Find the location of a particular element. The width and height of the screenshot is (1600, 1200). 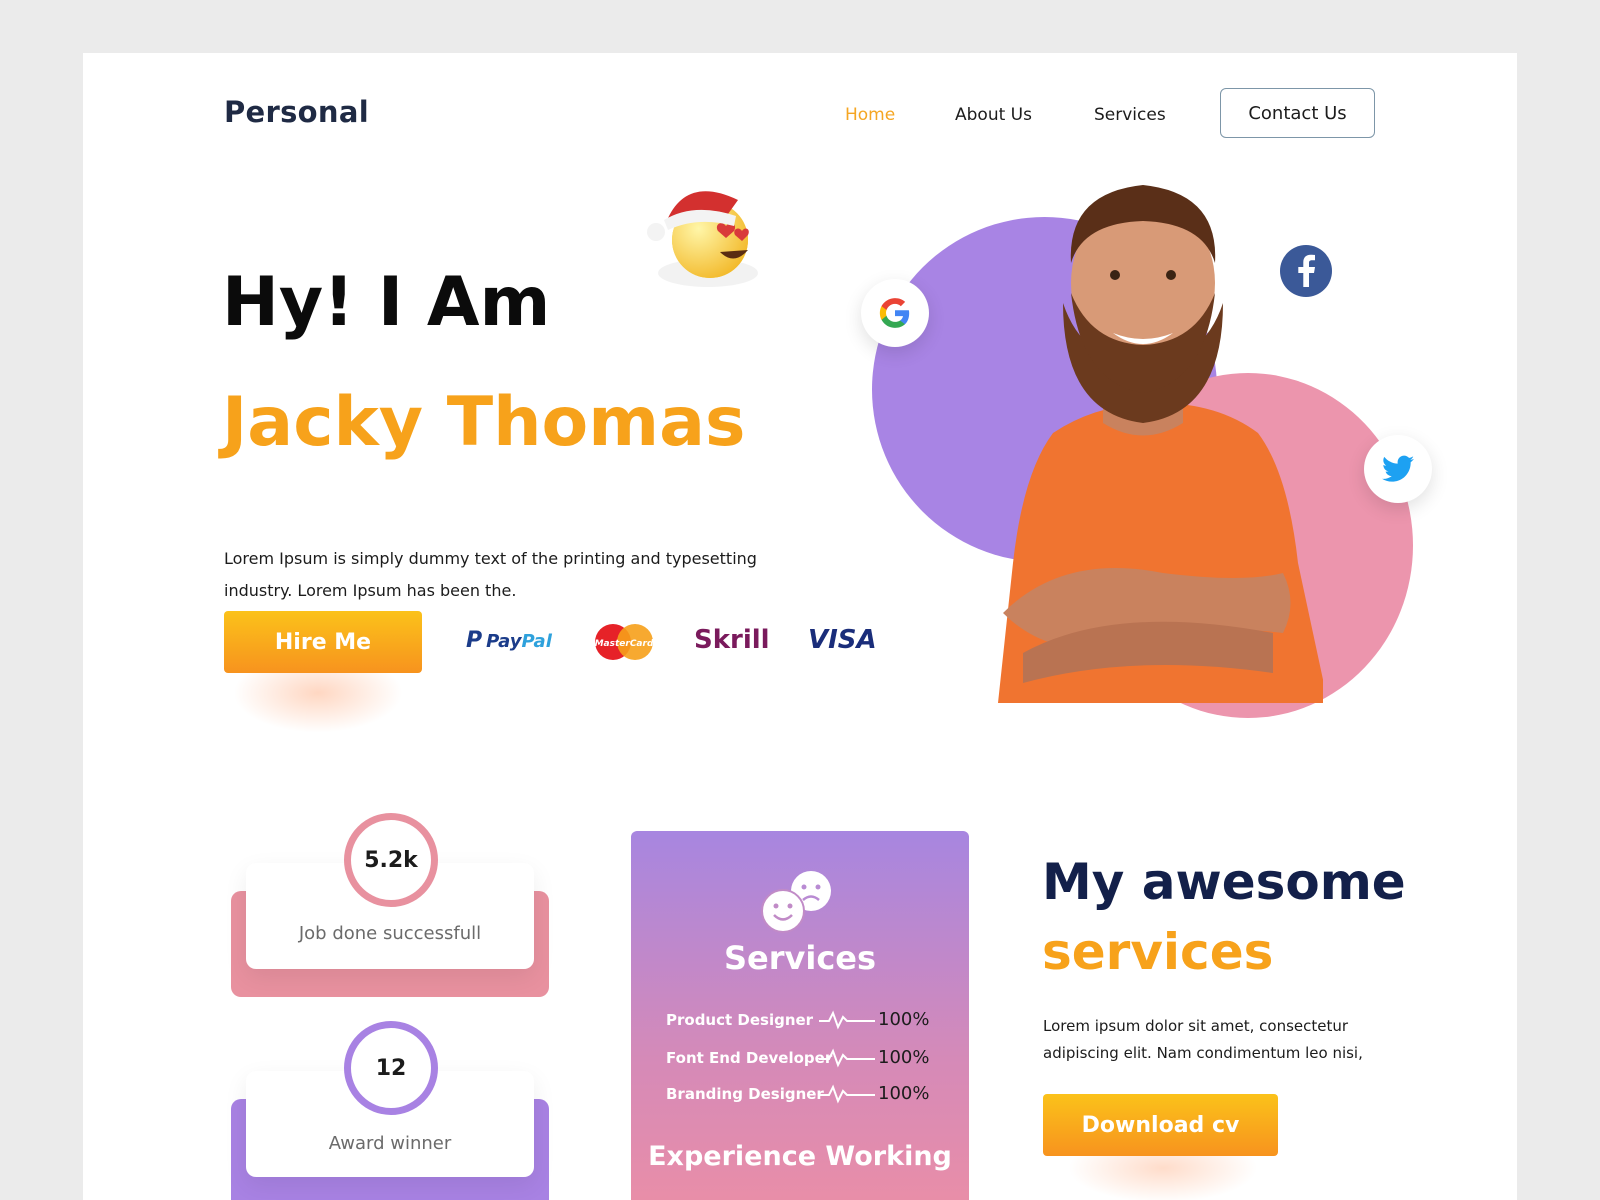

mastercard-logo: MasterCard is located at coordinates (624, 642).